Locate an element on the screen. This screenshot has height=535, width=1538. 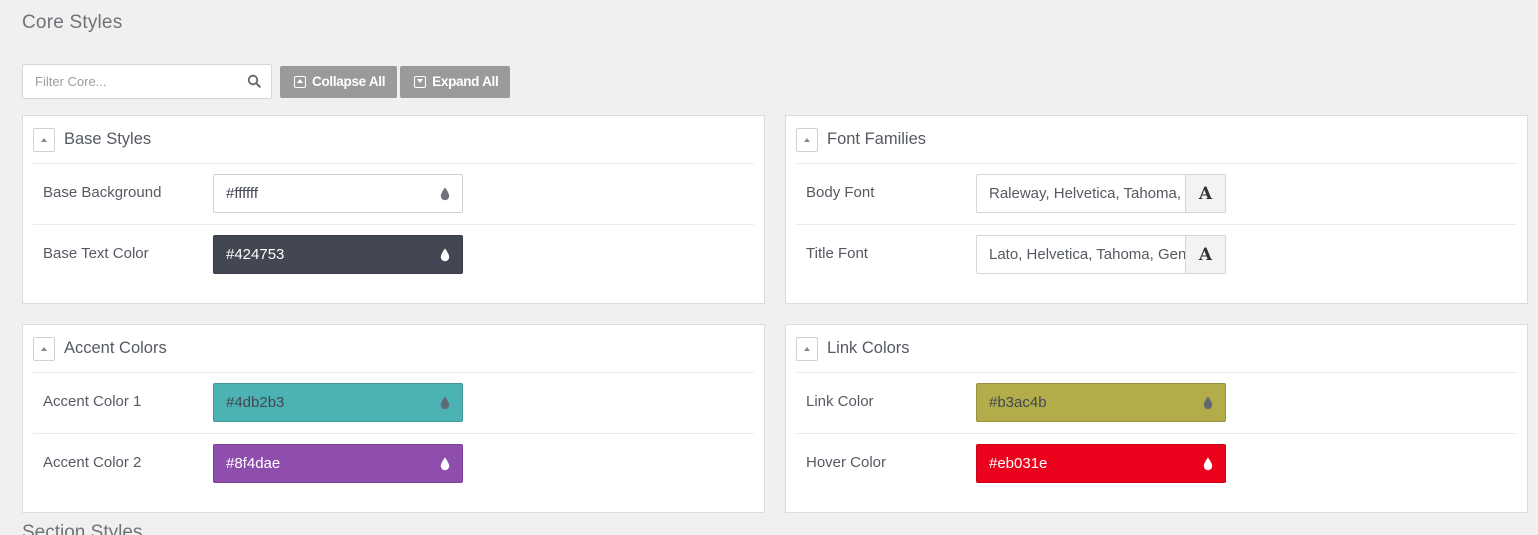
setting-label: Link Color is located at coordinates (840, 401).